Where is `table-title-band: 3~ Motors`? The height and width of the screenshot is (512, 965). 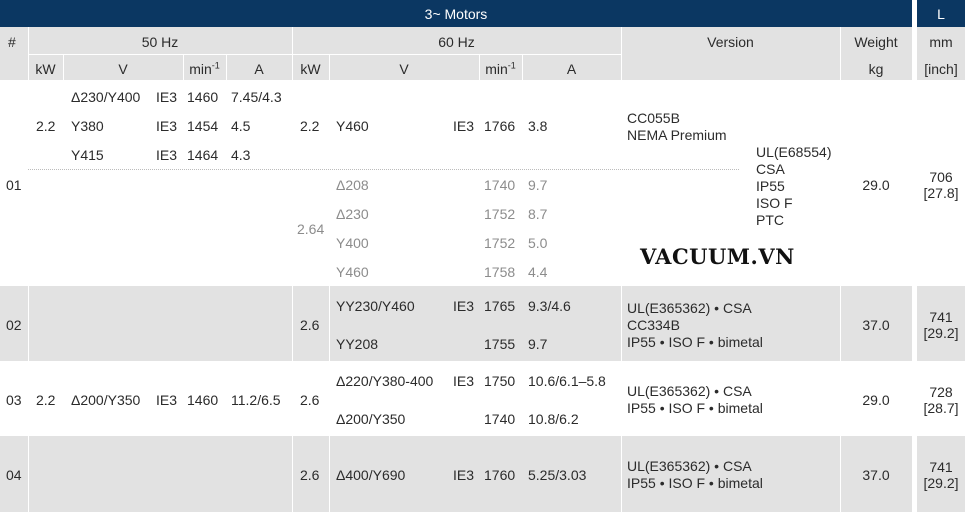
table-title-band: 3~ Motors is located at coordinates (456, 13).